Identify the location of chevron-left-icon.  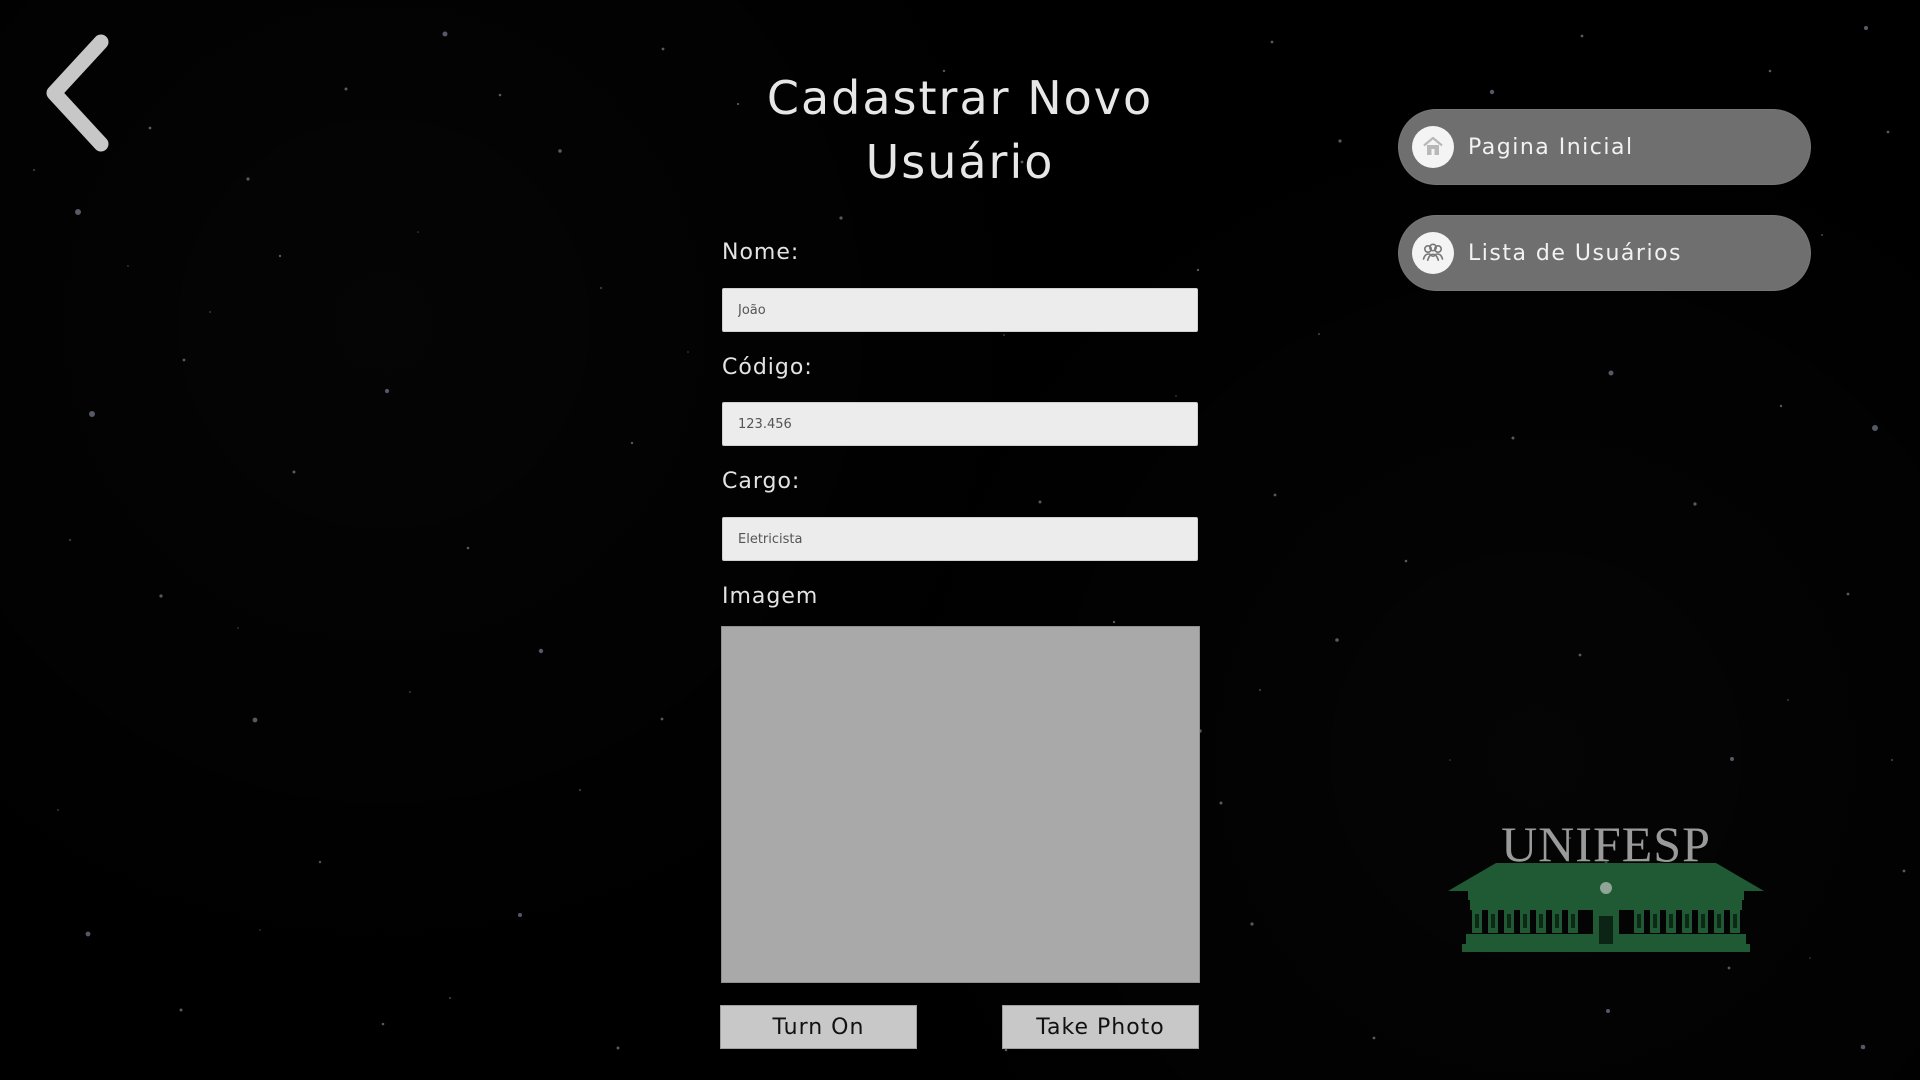
(77, 93).